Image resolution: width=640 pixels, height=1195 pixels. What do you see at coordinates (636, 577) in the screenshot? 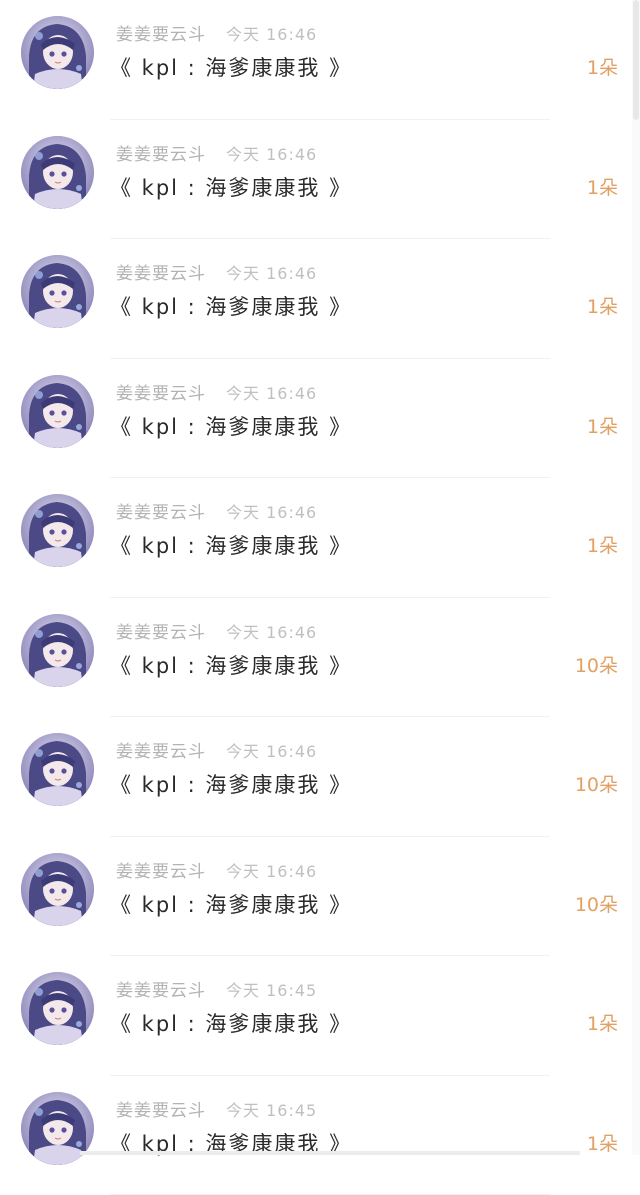
I see `scrollbar` at bounding box center [636, 577].